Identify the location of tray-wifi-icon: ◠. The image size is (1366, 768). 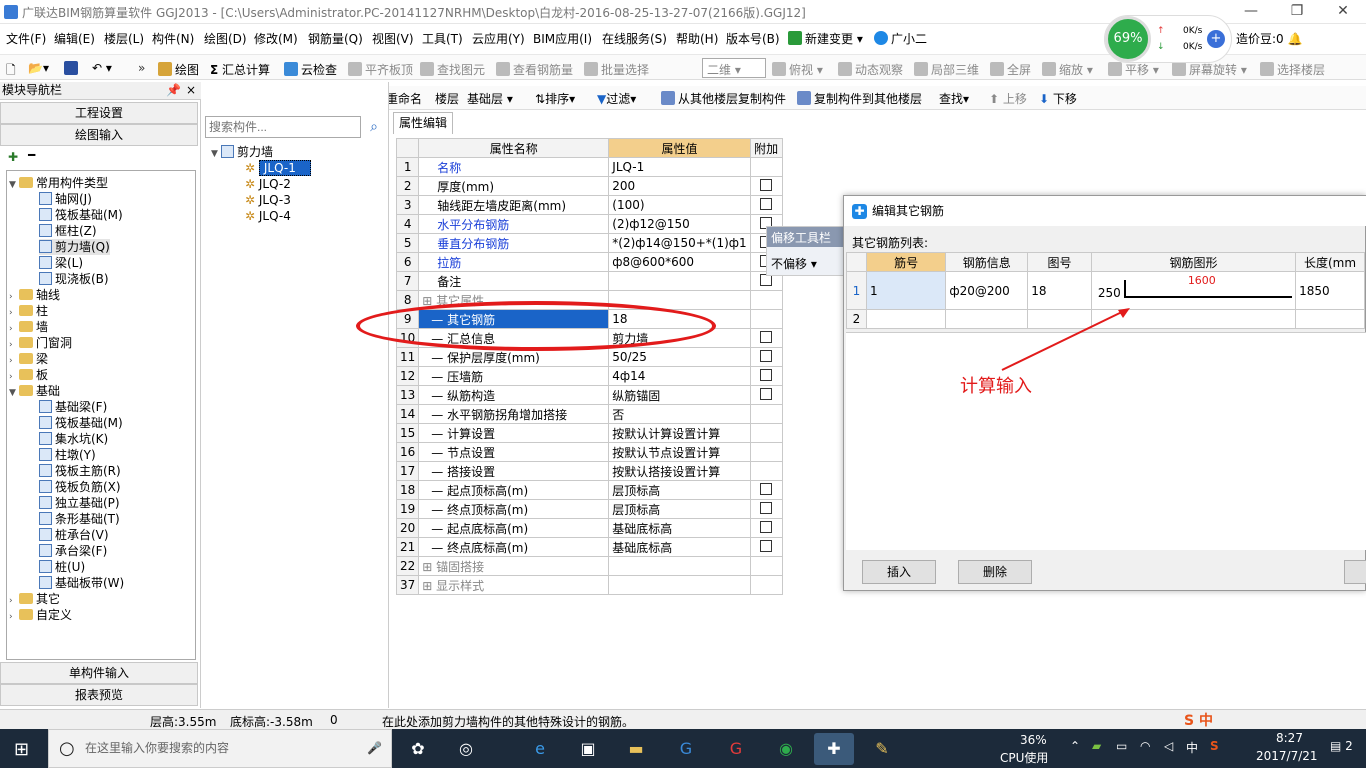
(1145, 746).